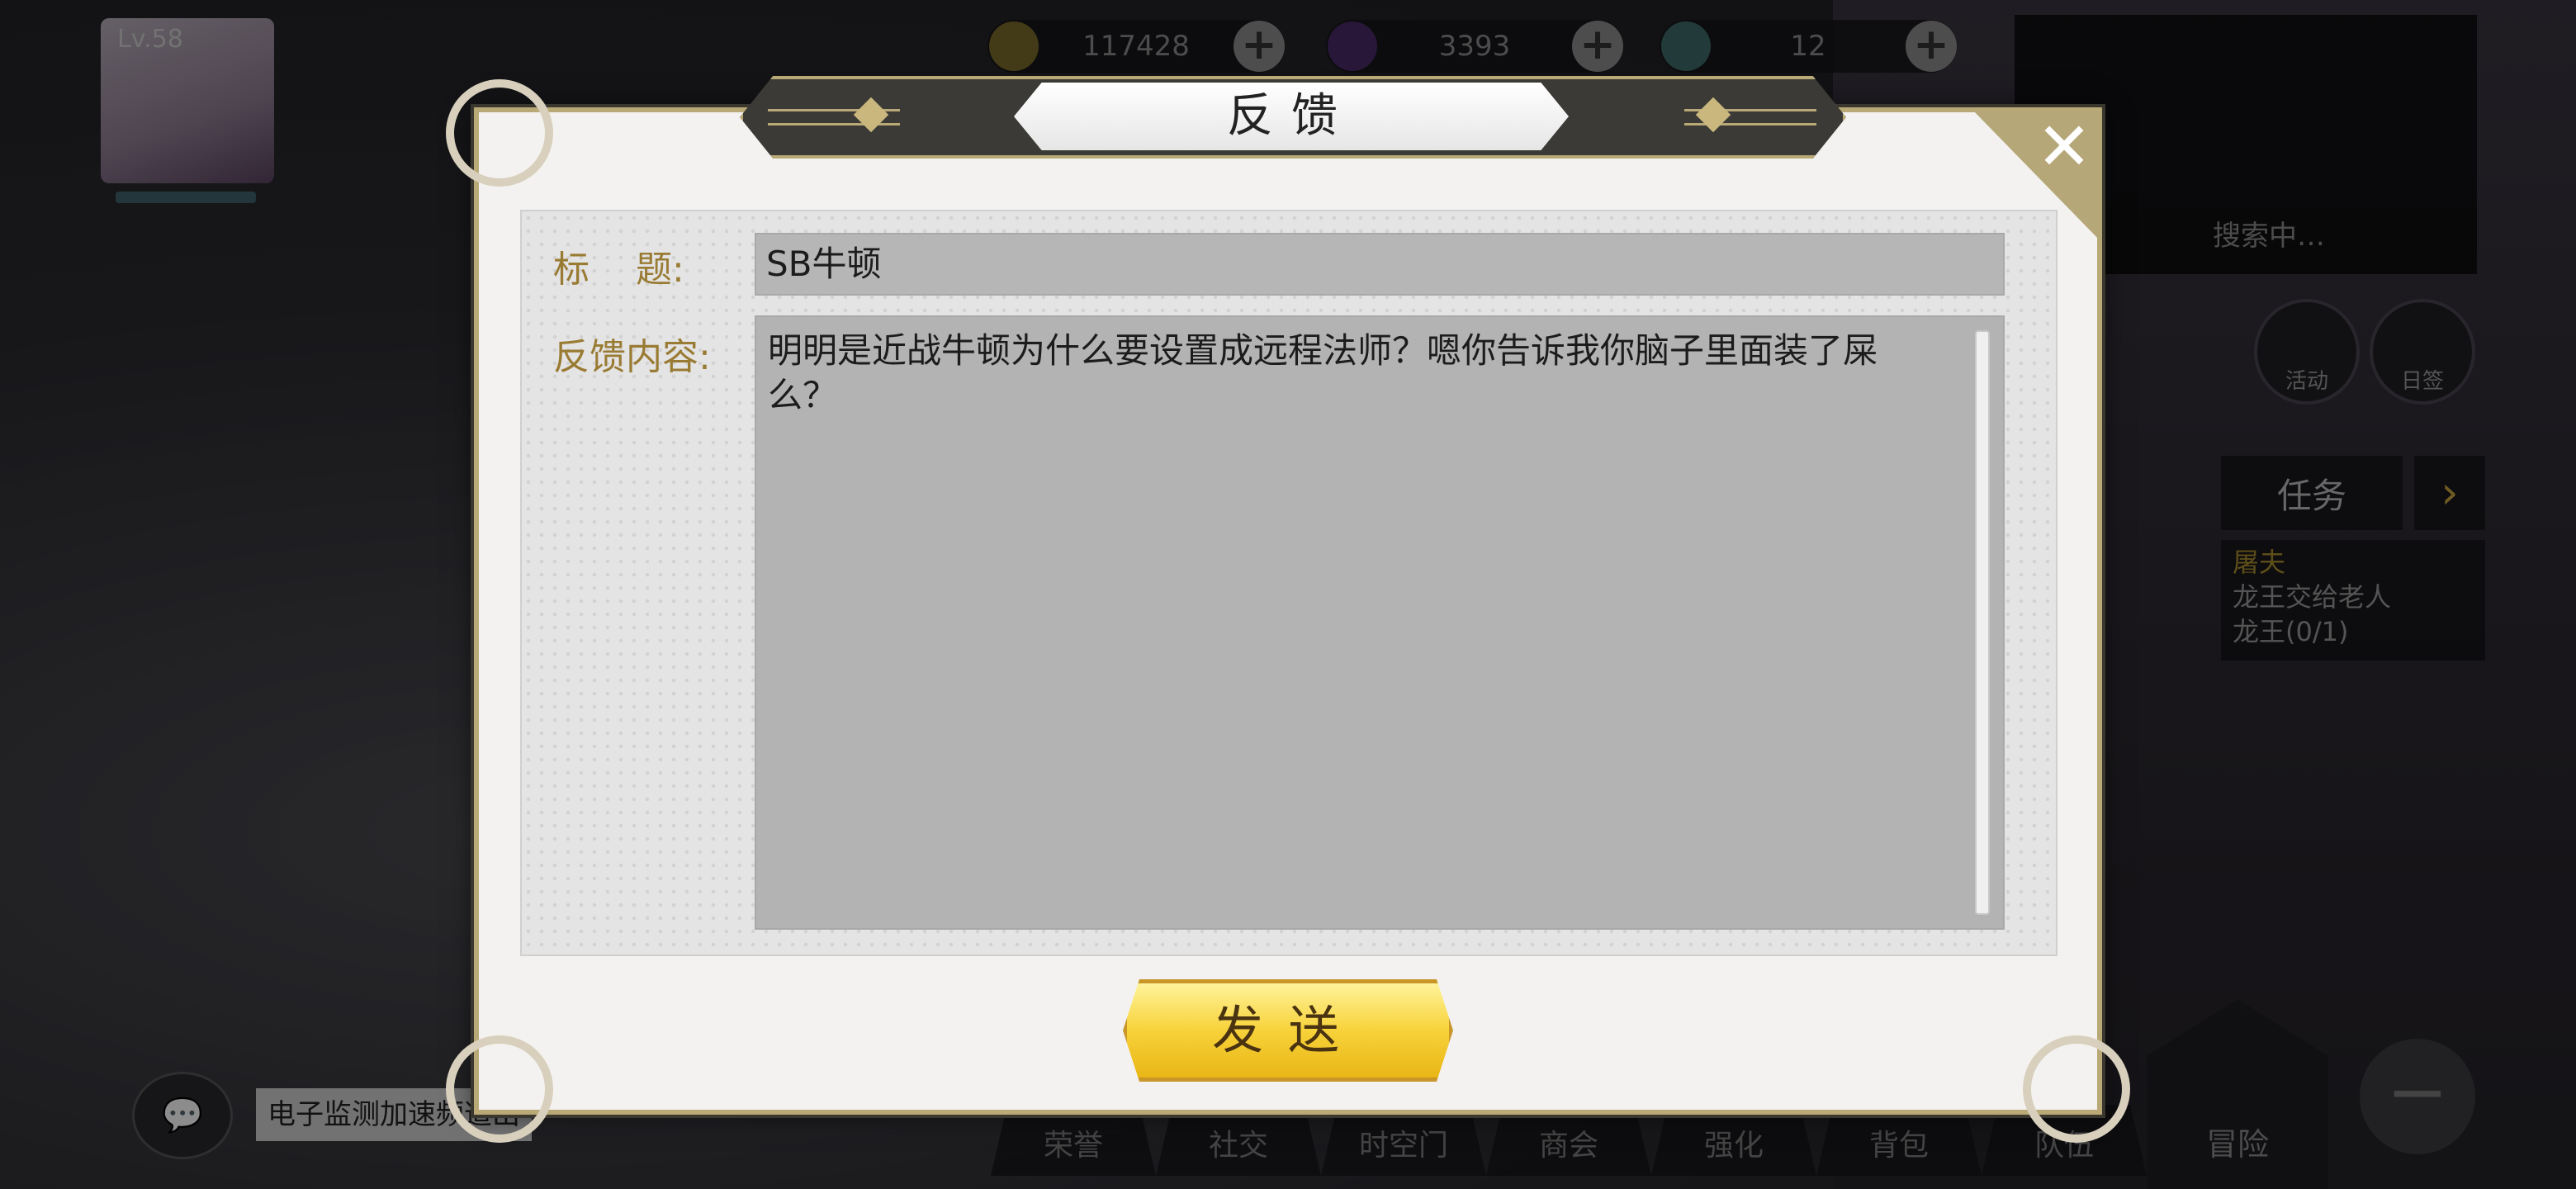 The image size is (2576, 1189). I want to click on send-button: 发送, so click(1288, 1030).